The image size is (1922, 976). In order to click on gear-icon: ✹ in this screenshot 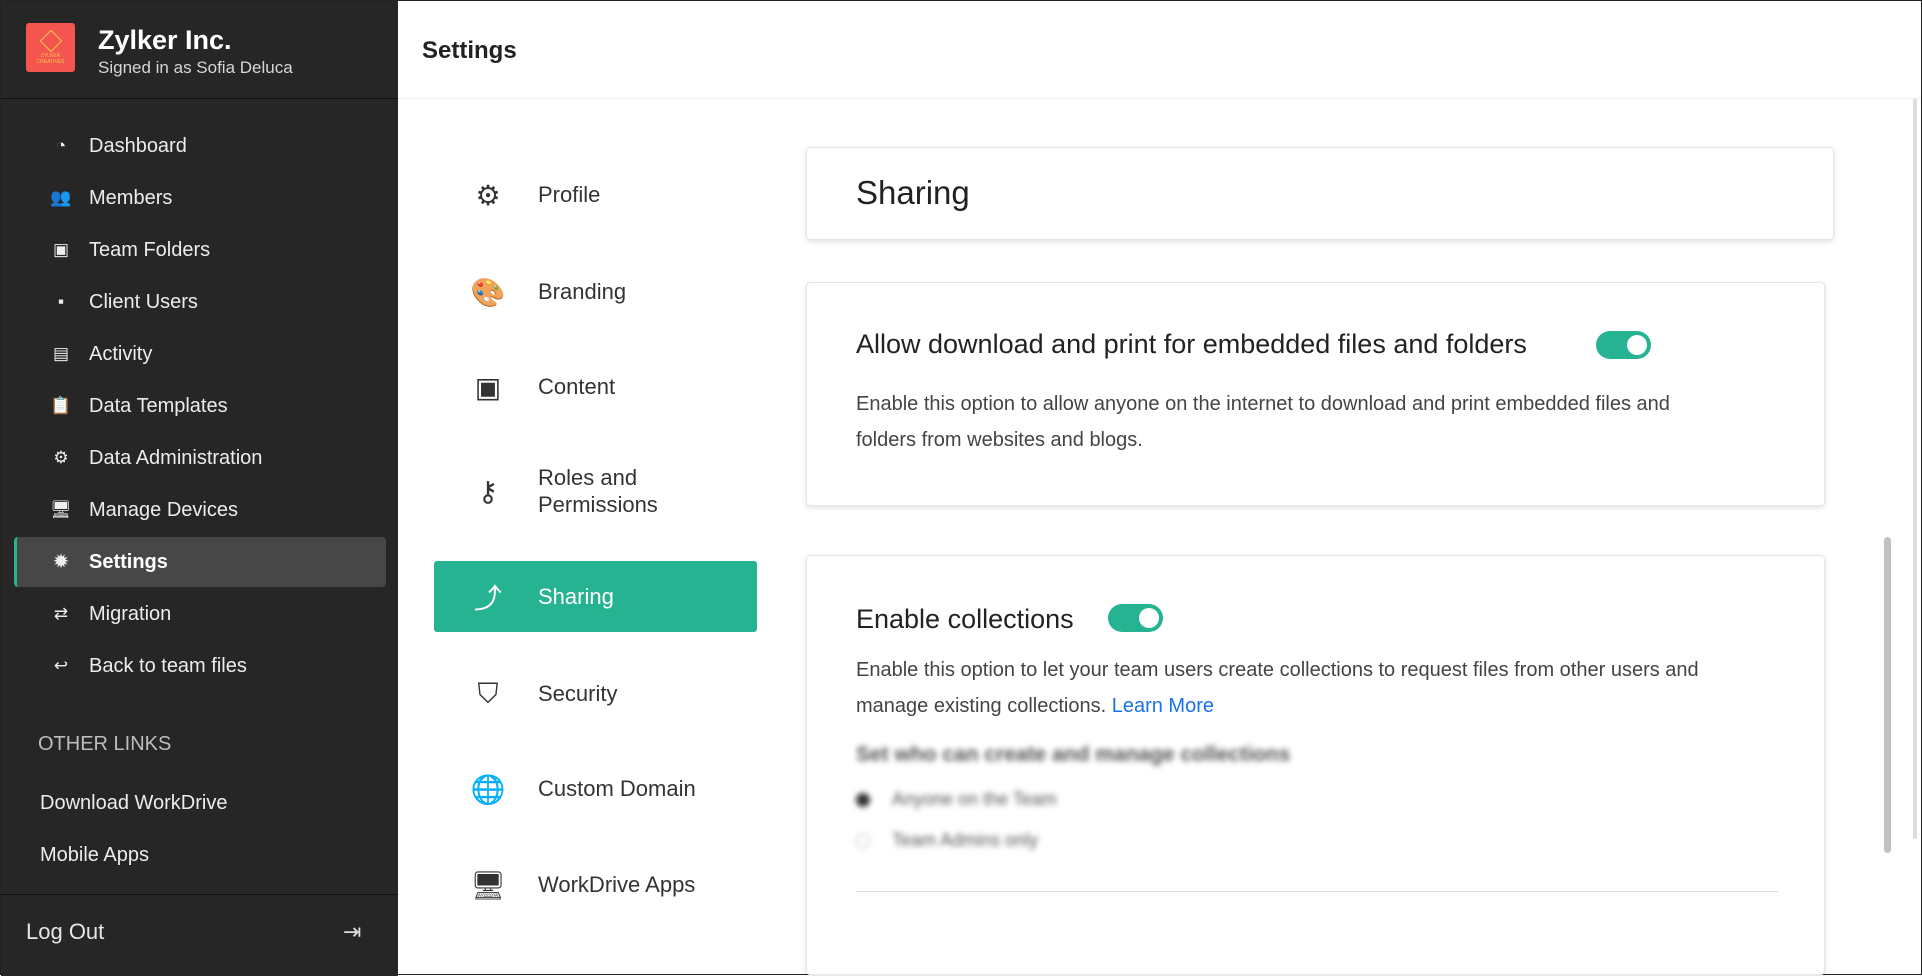, I will do `click(61, 561)`.